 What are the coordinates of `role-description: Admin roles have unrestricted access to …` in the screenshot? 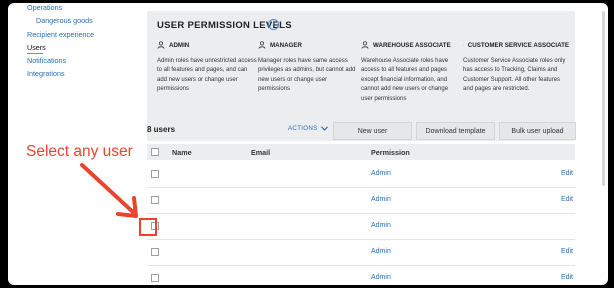 It's located at (207, 75).